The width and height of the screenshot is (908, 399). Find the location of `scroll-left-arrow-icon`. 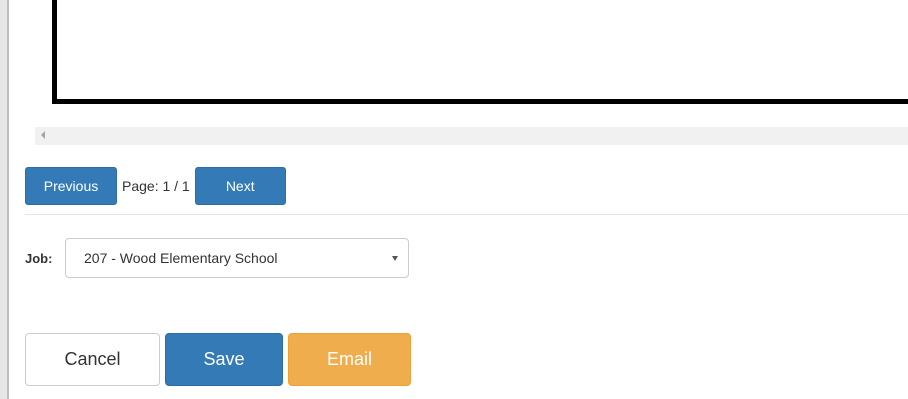

scroll-left-arrow-icon is located at coordinates (43, 135).